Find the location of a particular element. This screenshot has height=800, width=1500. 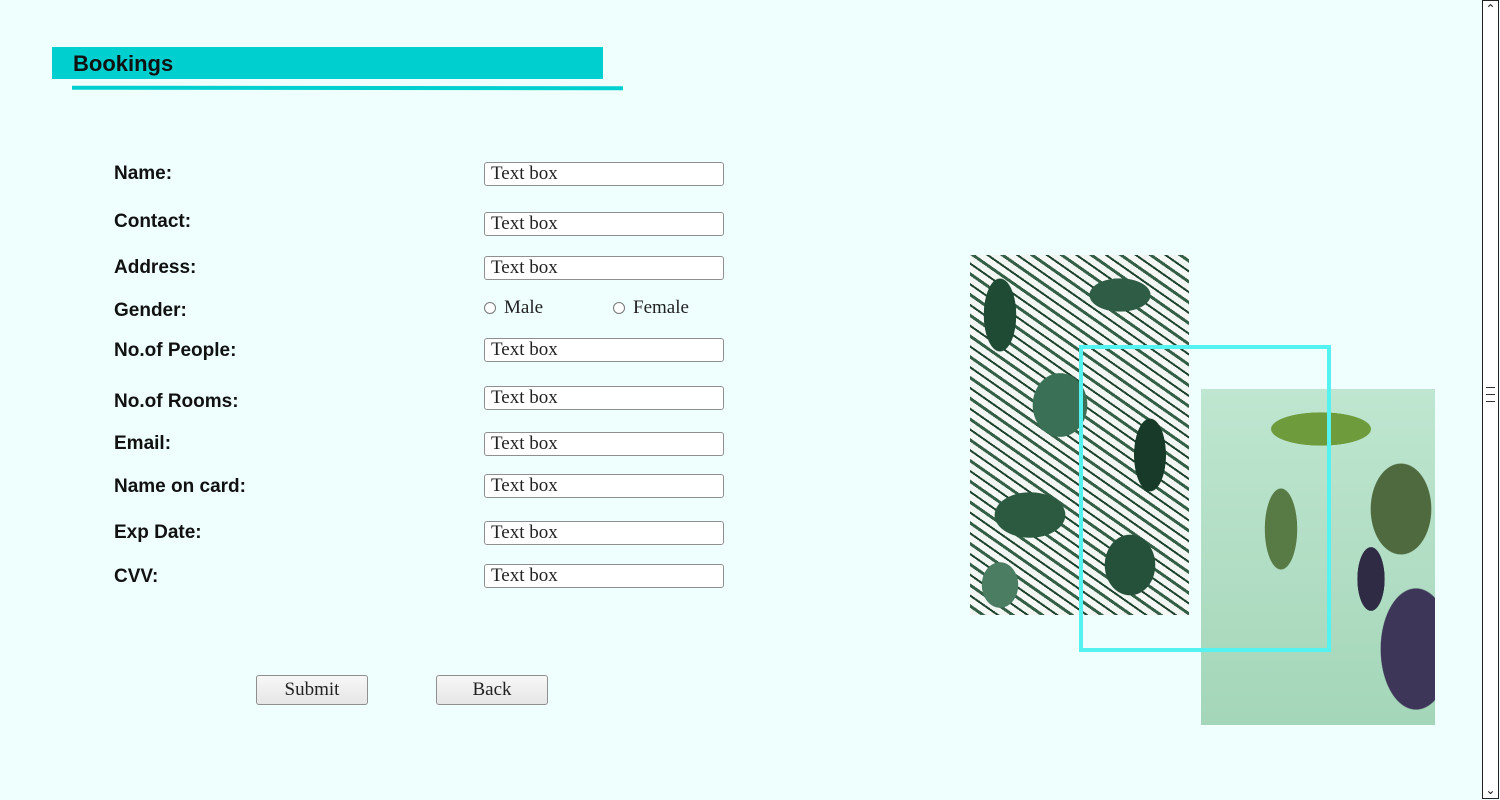

cvv-input is located at coordinates (604, 576).